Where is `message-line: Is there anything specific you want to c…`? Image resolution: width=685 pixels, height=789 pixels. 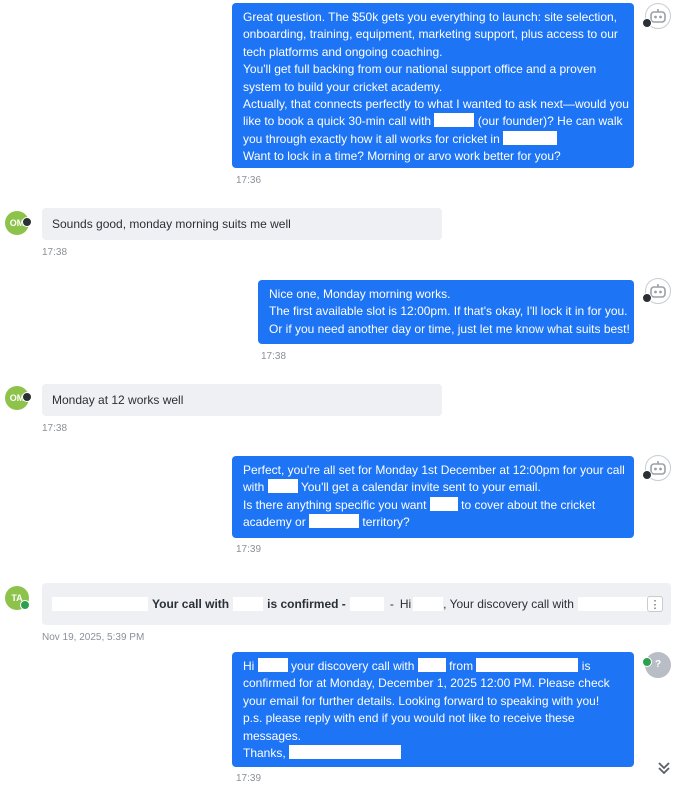 message-line: Is there anything specific you want to c… is located at coordinates (419, 504).